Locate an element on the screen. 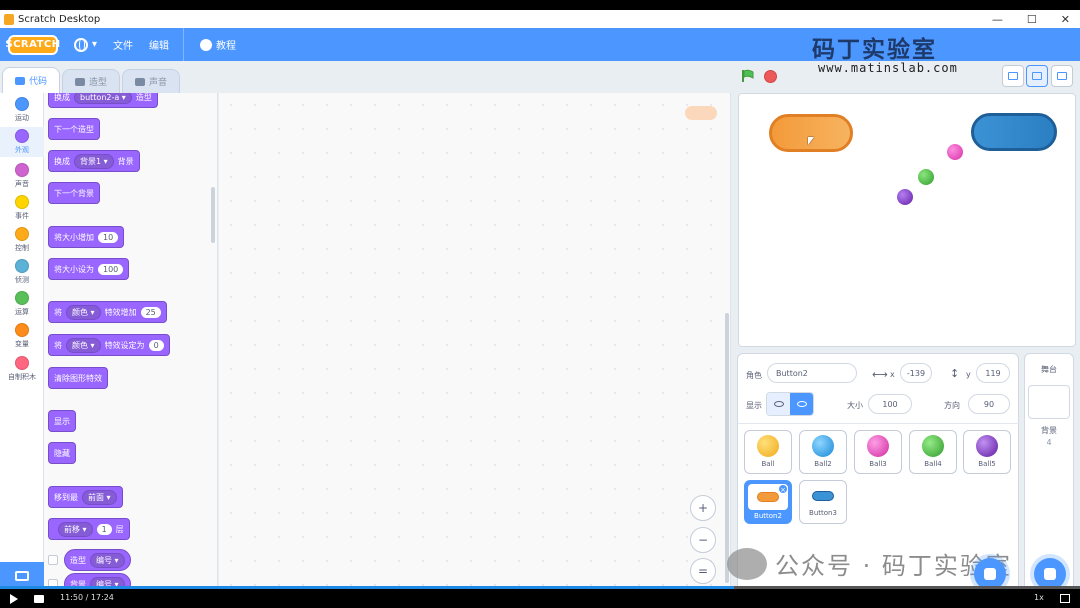 The height and width of the screenshot is (608, 1080). category-control: 控制 is located at coordinates (22, 240).